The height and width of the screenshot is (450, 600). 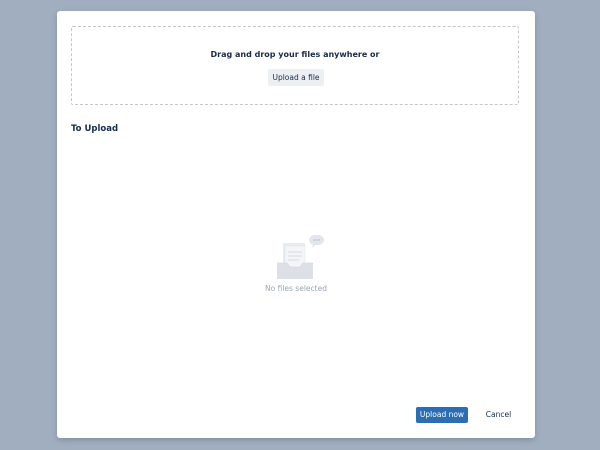 I want to click on empty-state-message: No files selected, so click(x=296, y=288).